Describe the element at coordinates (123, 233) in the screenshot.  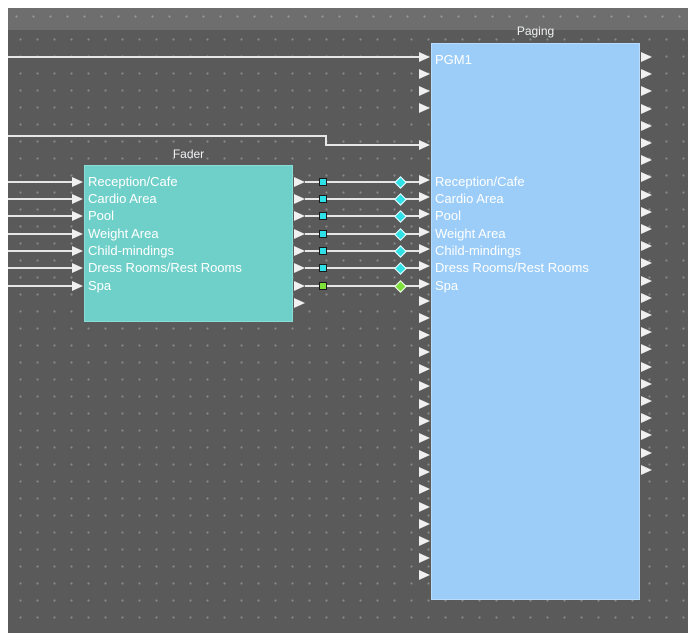
I see `fader-input-weight-area: Weight Area` at that location.